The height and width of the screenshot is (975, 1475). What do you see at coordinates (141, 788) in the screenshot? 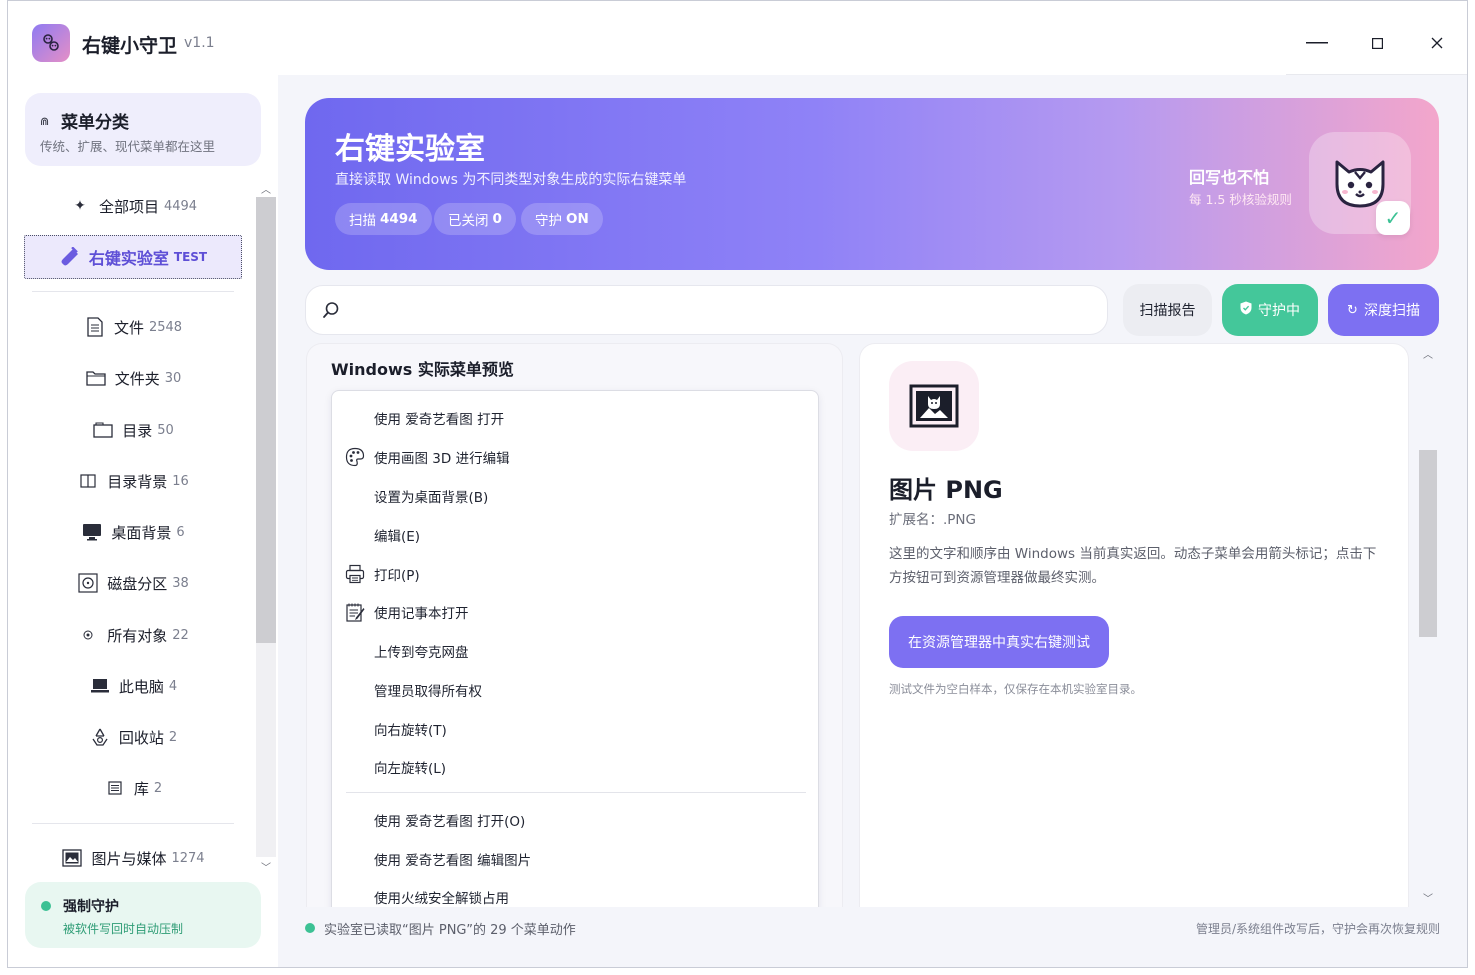
I see `sidebar-item-label: 库` at bounding box center [141, 788].